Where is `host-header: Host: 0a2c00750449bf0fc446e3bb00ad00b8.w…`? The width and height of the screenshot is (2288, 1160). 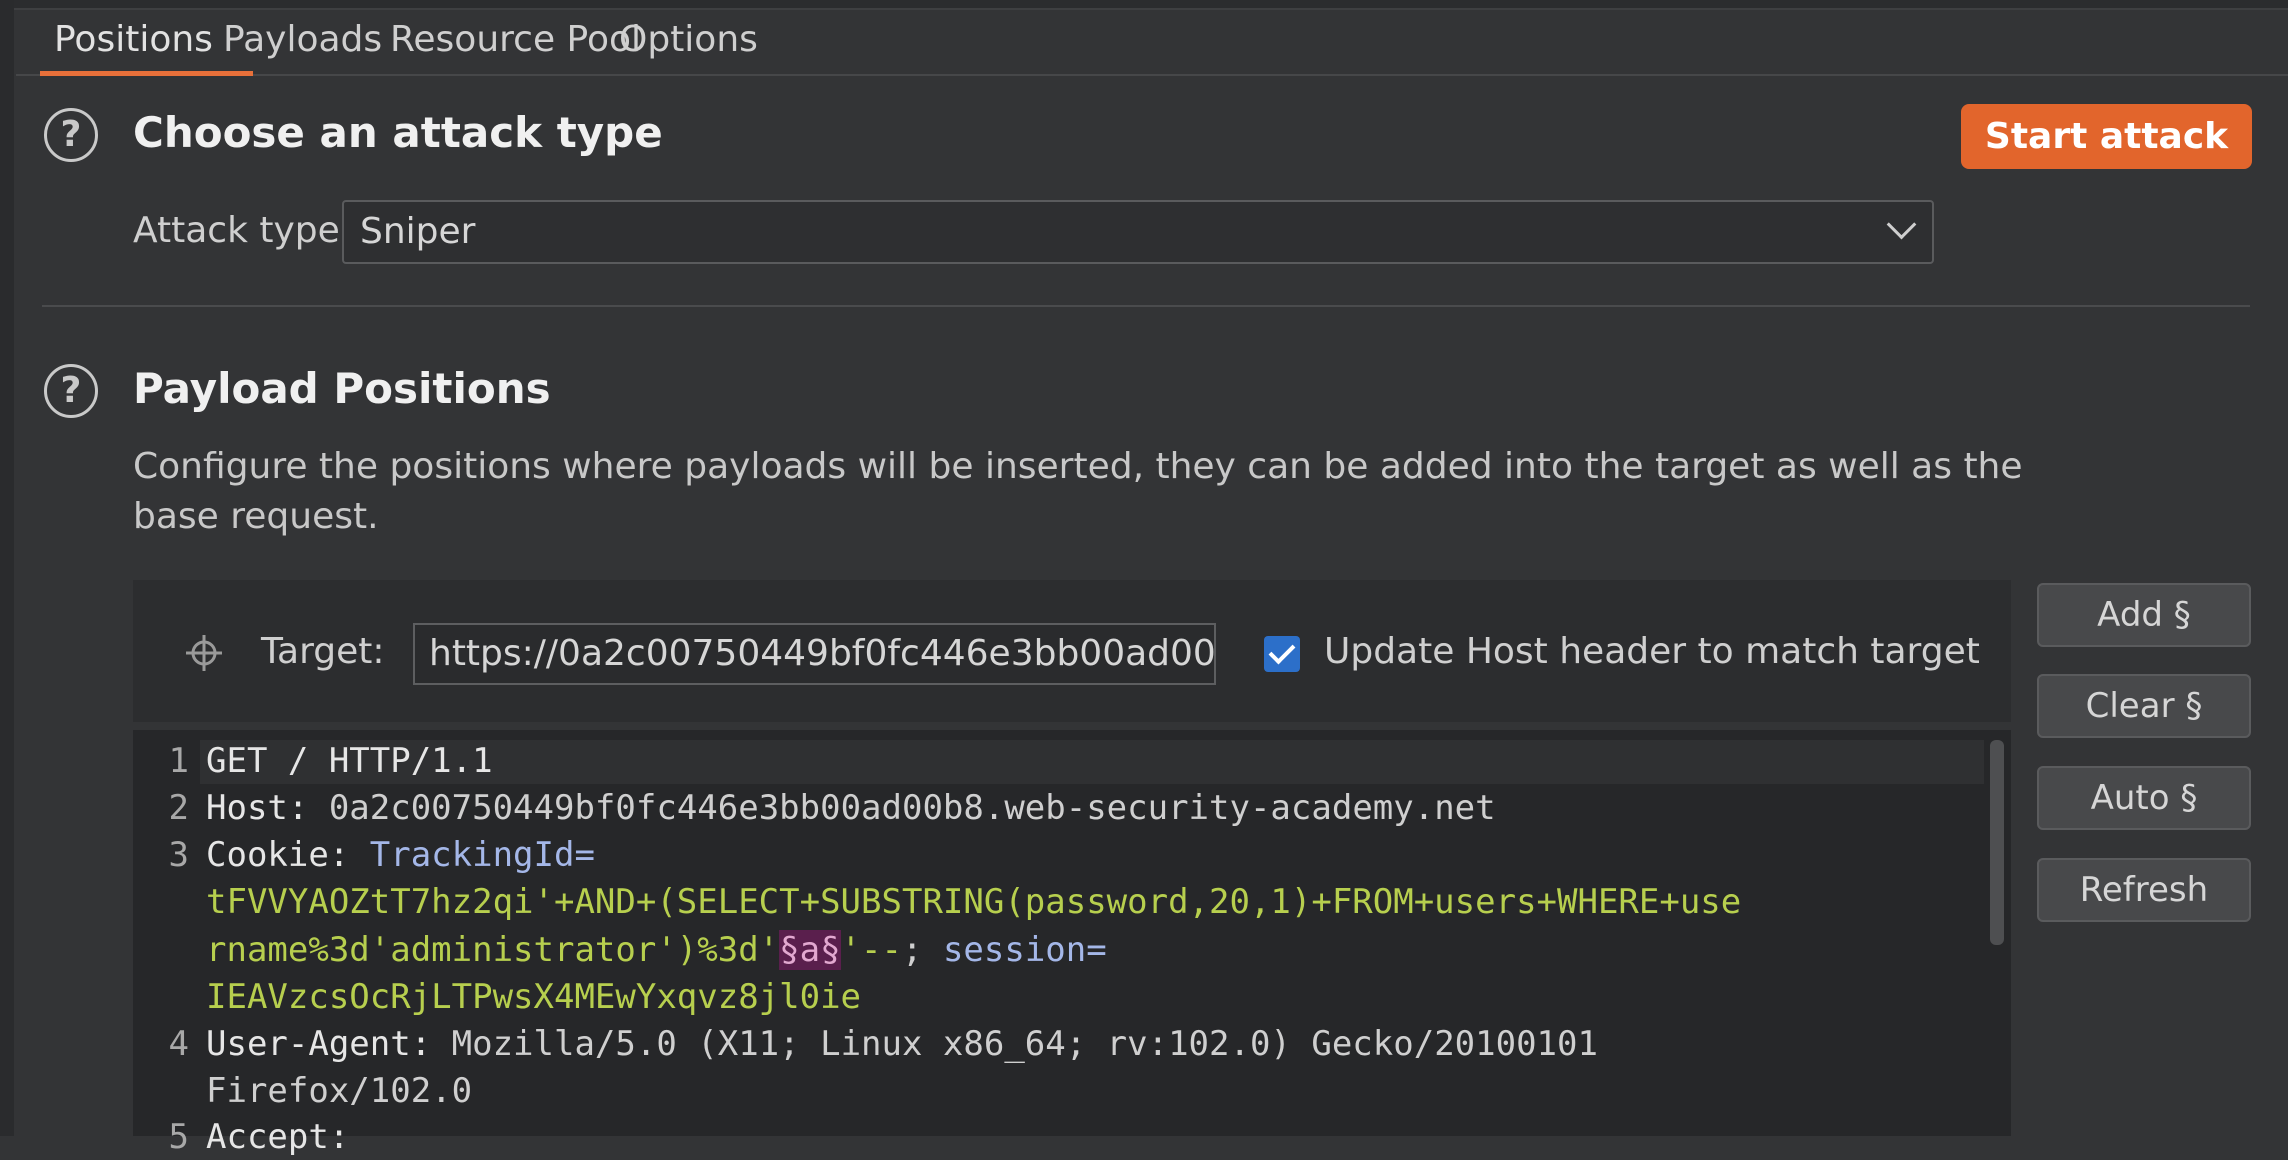
host-header: Host: 0a2c00750449bf0fc446e3bb00ad00b8.w… is located at coordinates (851, 808).